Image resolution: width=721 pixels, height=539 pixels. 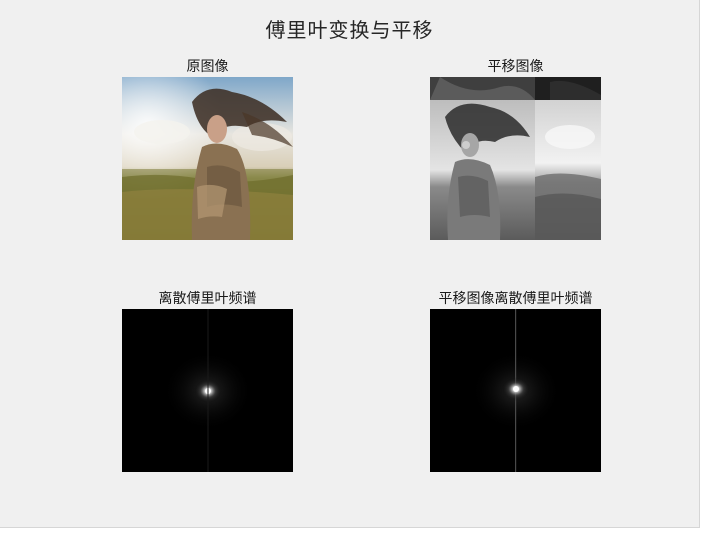 I want to click on shifted-spectrum-image, so click(x=515, y=390).